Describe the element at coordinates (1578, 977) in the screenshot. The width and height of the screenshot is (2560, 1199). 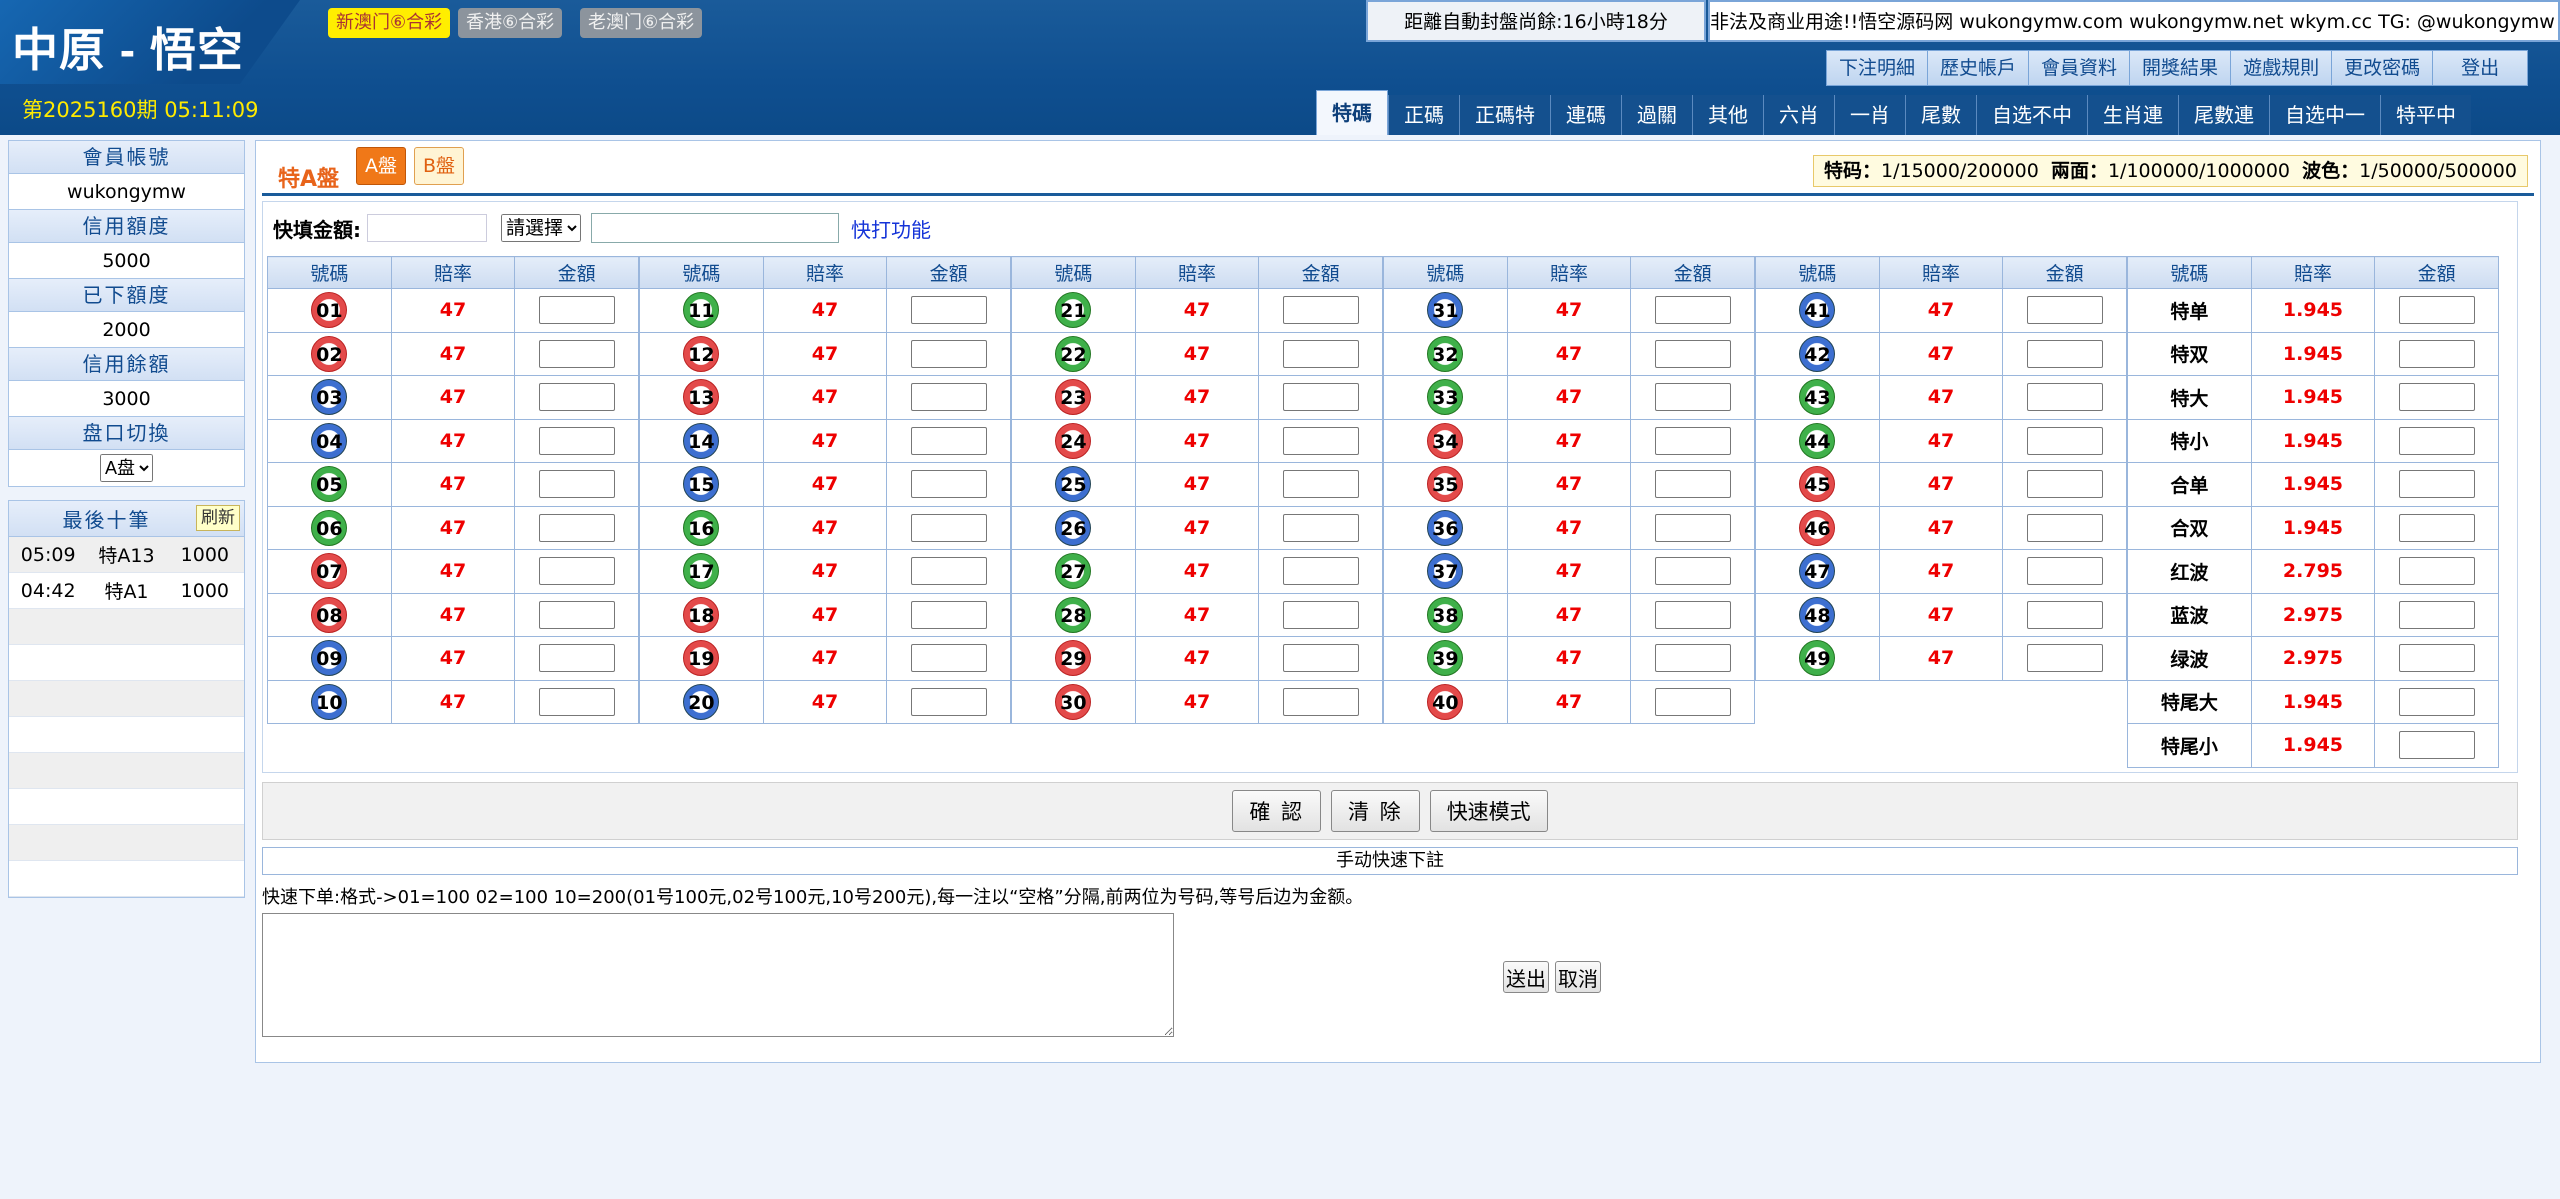
I see `cancel-button: 取消` at that location.